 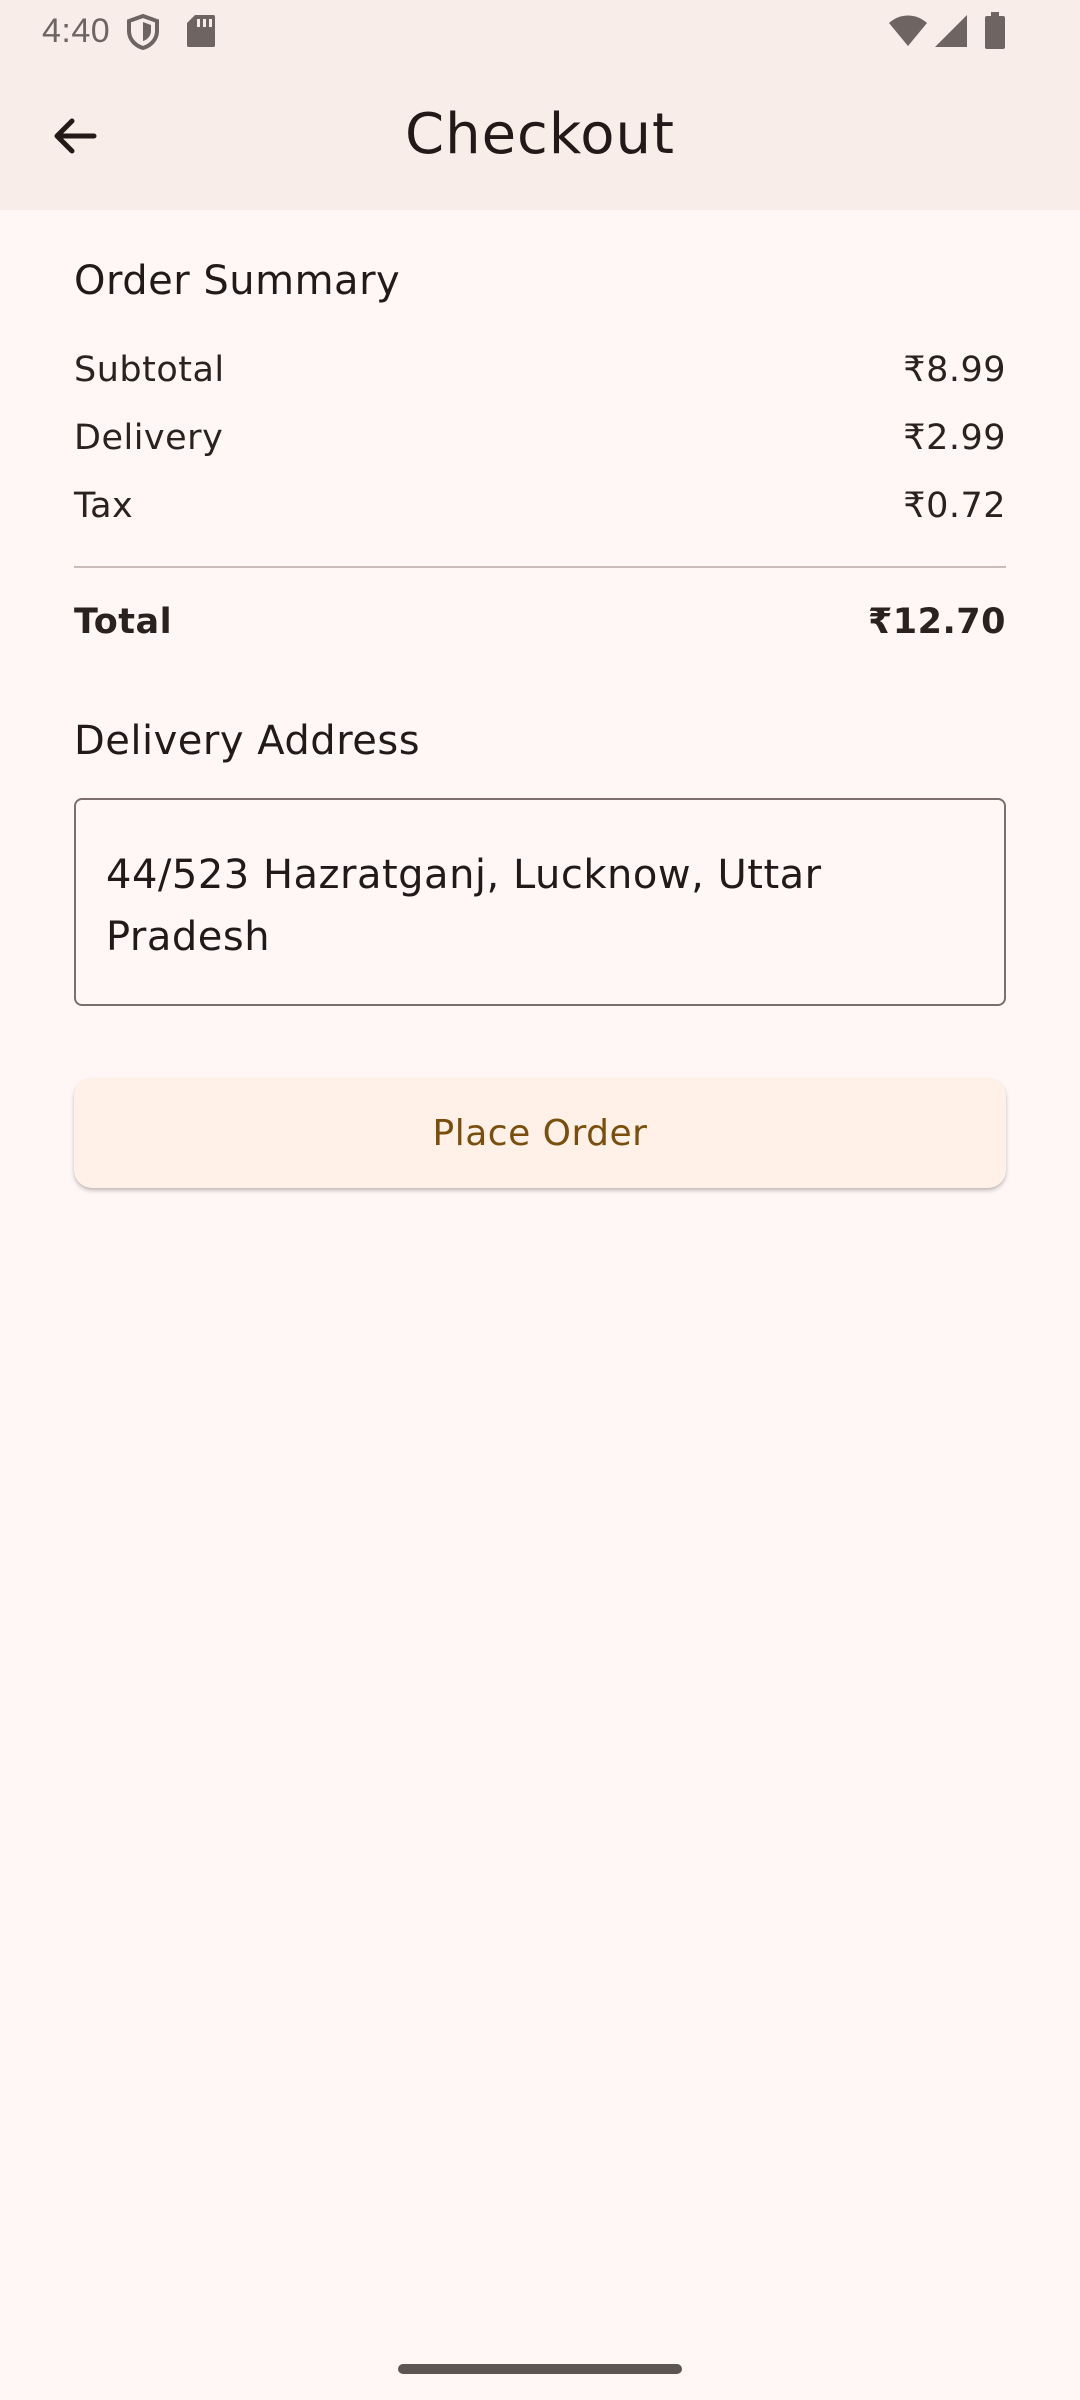 I want to click on summary-label: Tax, so click(x=104, y=506).